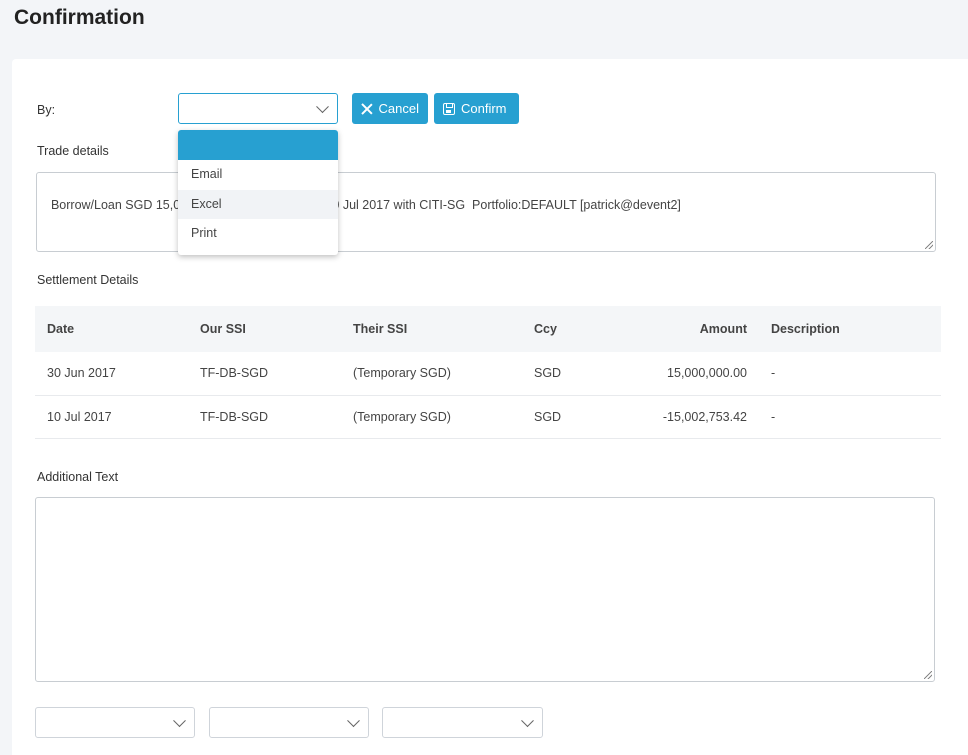 The width and height of the screenshot is (968, 755). Describe the element at coordinates (258, 145) in the screenshot. I see `dropdown-option-blank` at that location.